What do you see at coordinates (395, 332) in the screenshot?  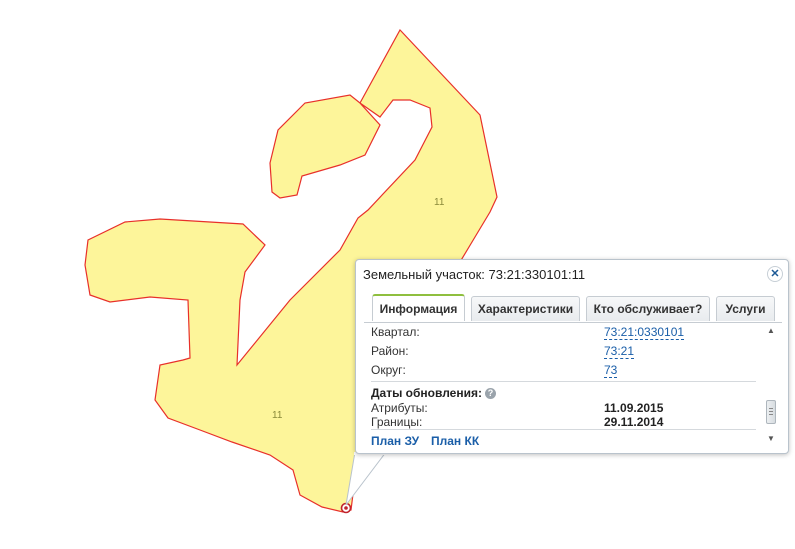 I see `kvartal-label: Квартал:` at bounding box center [395, 332].